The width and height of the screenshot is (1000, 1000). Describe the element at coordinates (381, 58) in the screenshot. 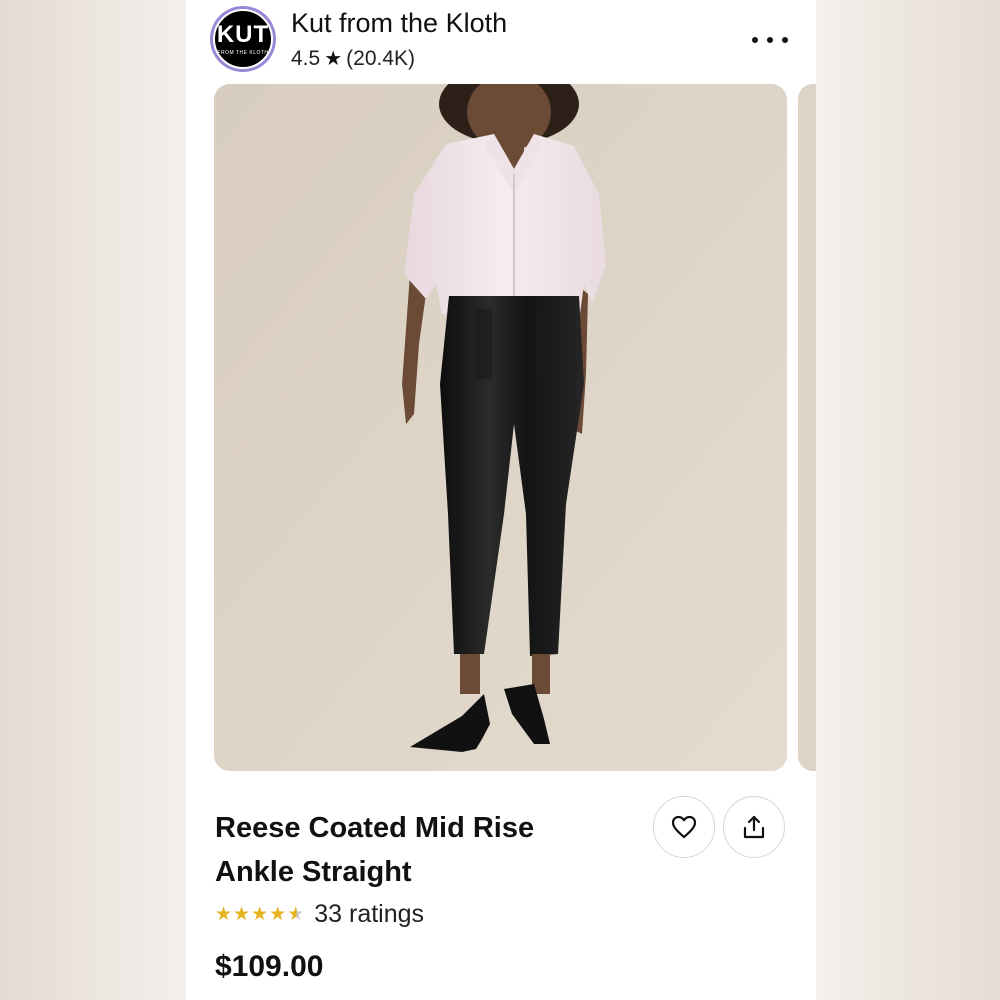

I see `shop-review-count: (20.4K)` at that location.